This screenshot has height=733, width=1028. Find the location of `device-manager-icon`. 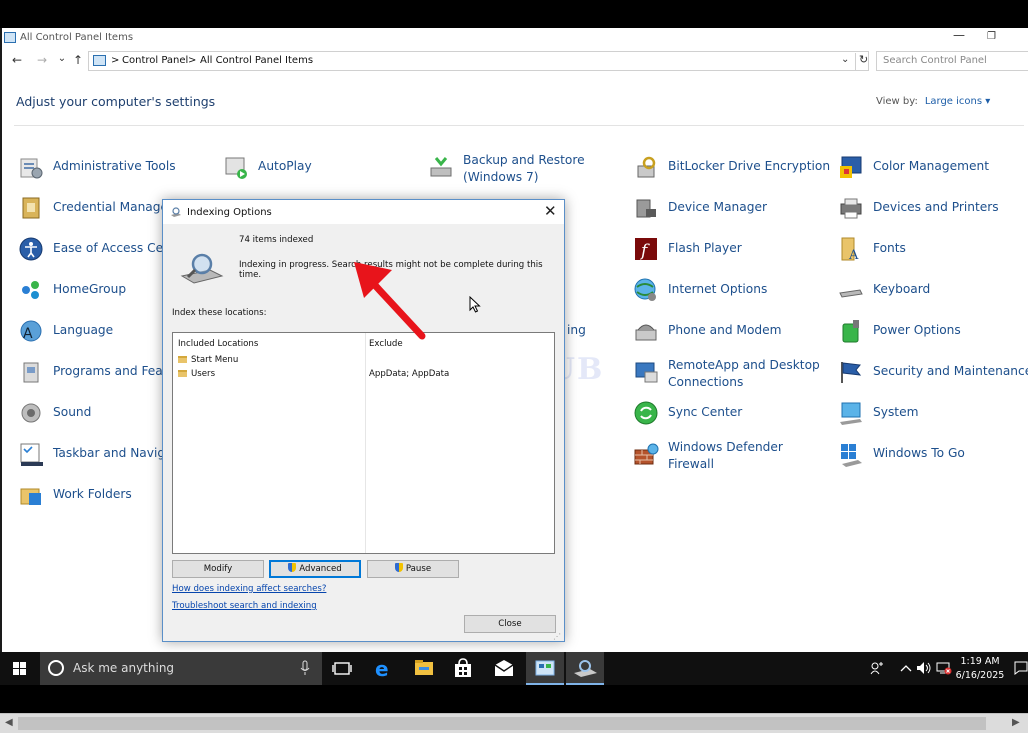

device-manager-icon is located at coordinates (646, 208).